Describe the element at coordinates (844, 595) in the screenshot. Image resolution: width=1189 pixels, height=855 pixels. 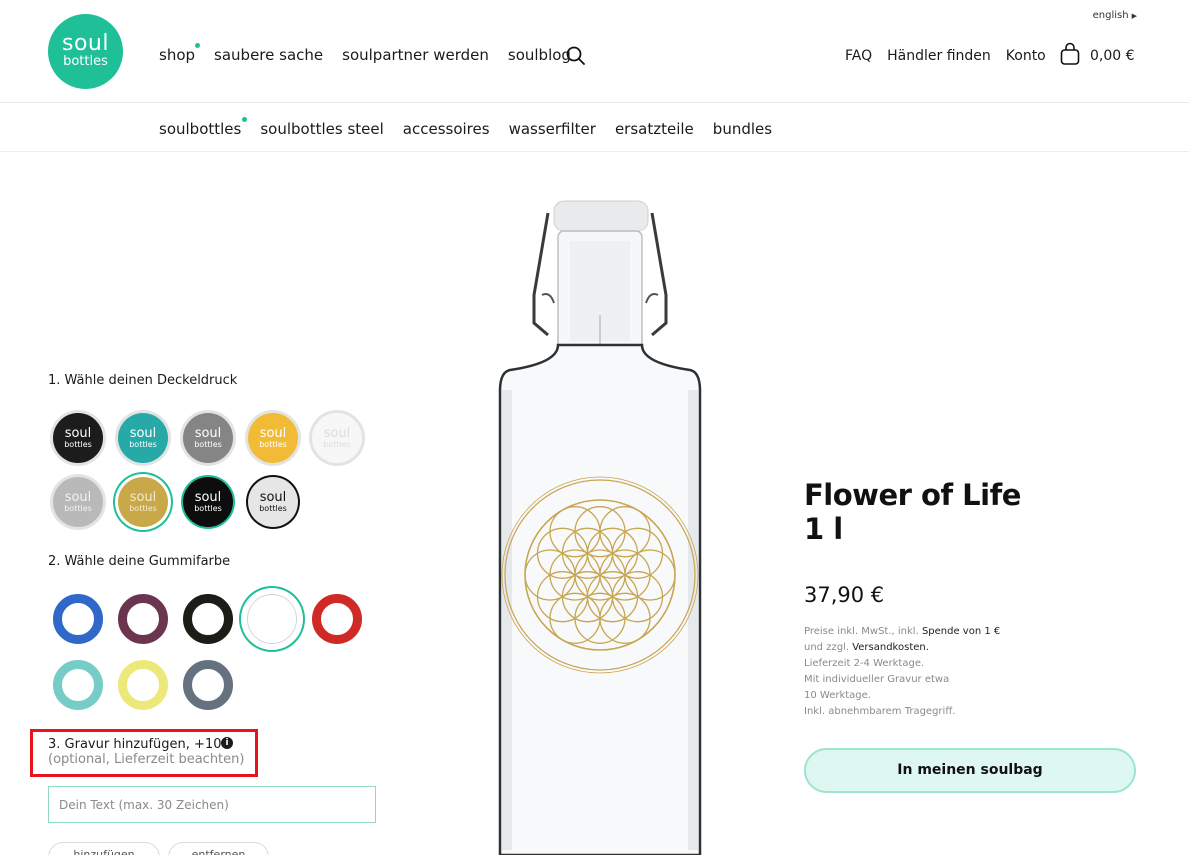
I see `product-price: 37,90 €` at that location.